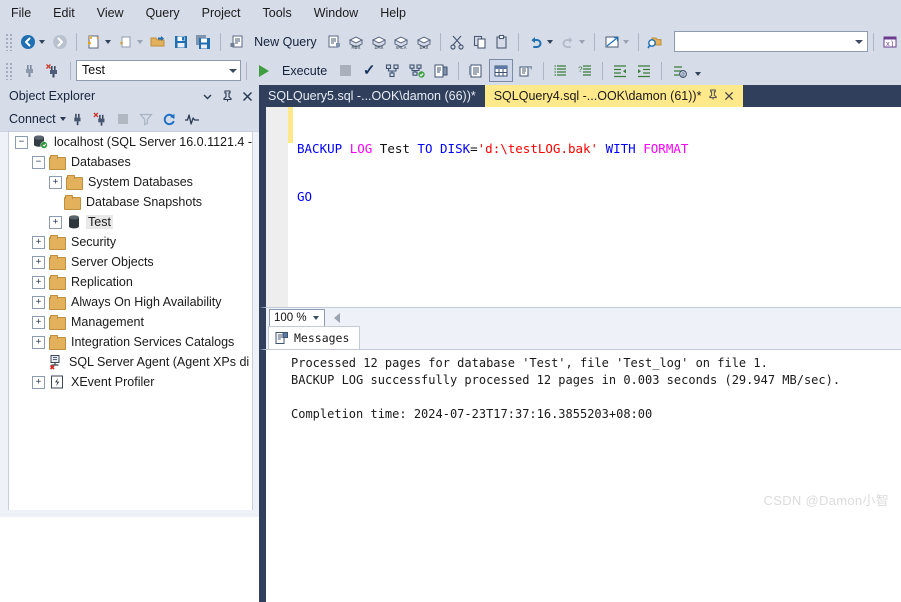 The image size is (901, 602). Describe the element at coordinates (457, 41) in the screenshot. I see `cut-icon` at that location.